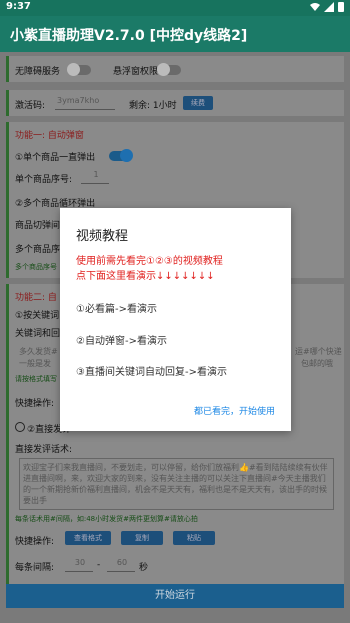 This screenshot has height=623, width=350. What do you see at coordinates (35, 568) in the screenshot?
I see `interval-label: 每条间隔:` at bounding box center [35, 568].